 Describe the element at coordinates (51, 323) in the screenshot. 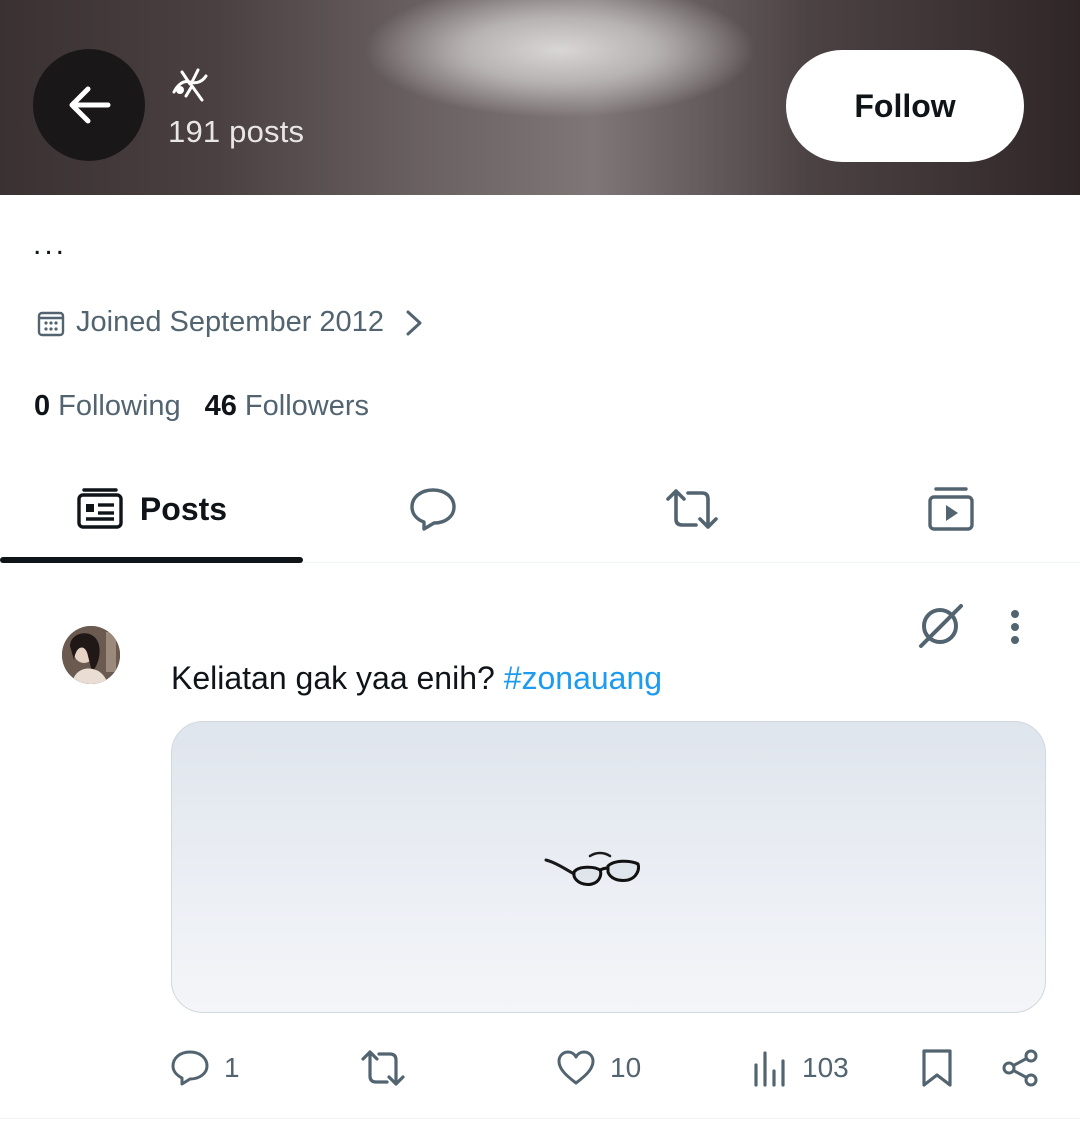

I see `calendar-icon` at that location.